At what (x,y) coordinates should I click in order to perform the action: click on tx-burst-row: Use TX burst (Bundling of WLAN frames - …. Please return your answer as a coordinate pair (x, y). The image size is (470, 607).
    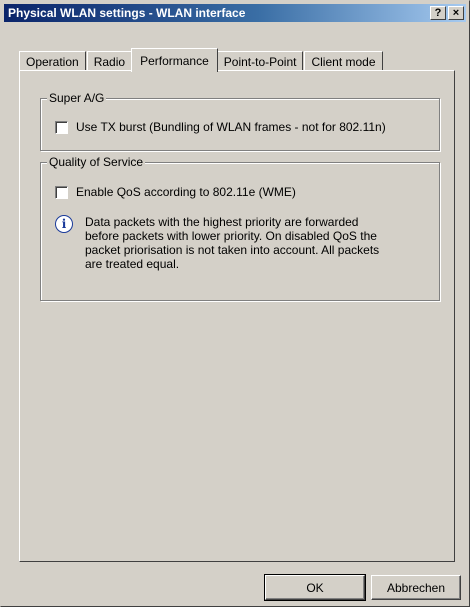
    Looking at the image, I should click on (220, 127).